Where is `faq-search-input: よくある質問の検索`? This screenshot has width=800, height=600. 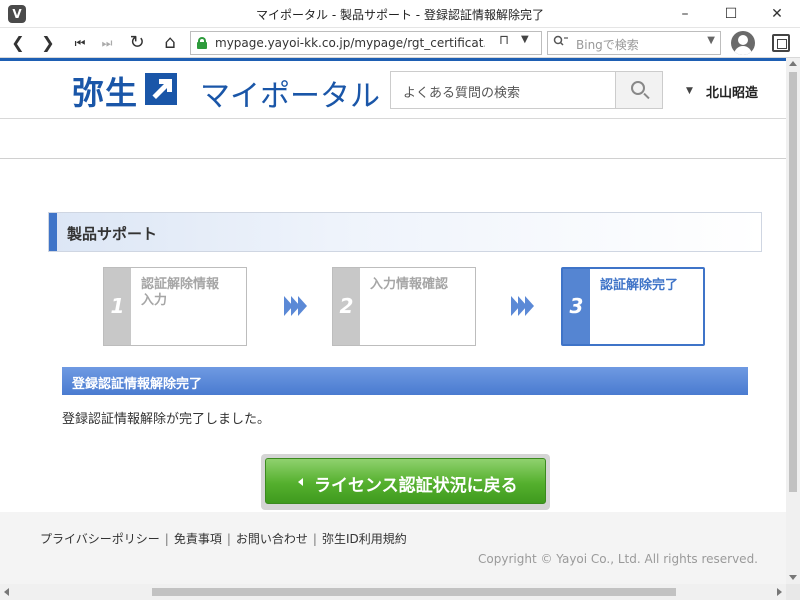 faq-search-input: よくある質問の検索 is located at coordinates (503, 90).